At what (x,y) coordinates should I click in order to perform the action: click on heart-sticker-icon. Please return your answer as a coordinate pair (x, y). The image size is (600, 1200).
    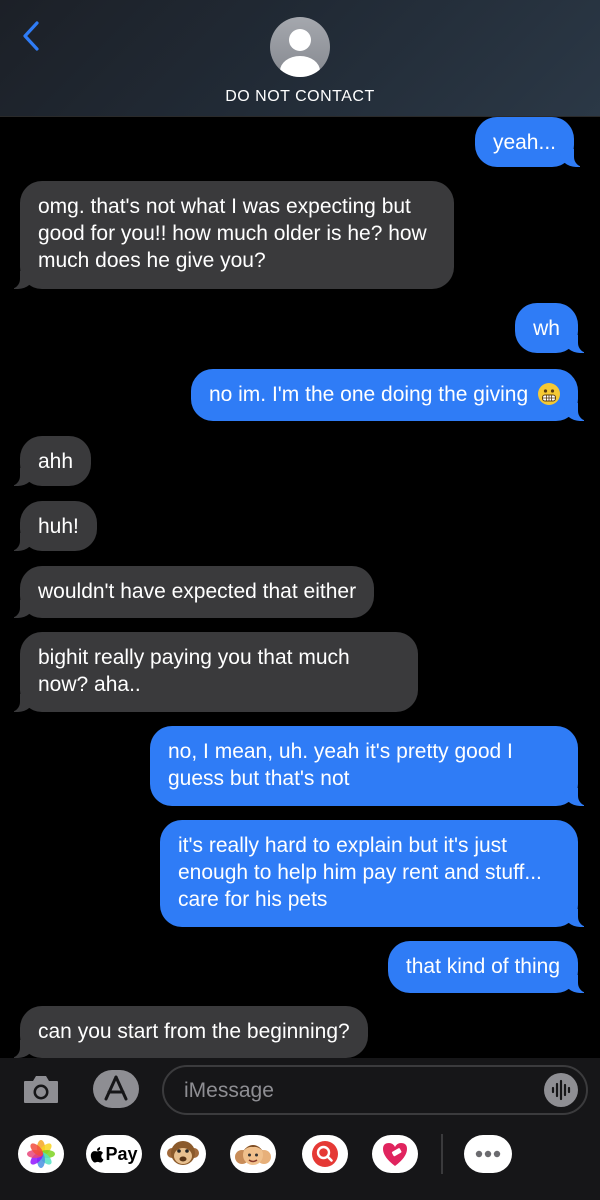
    Looking at the image, I should click on (395, 1154).